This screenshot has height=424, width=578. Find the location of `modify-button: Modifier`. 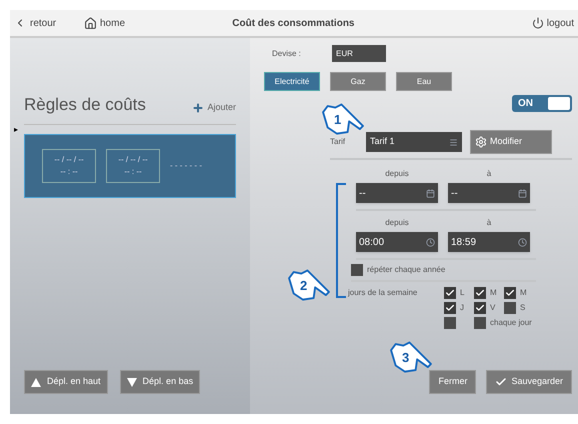

modify-button: Modifier is located at coordinates (511, 142).